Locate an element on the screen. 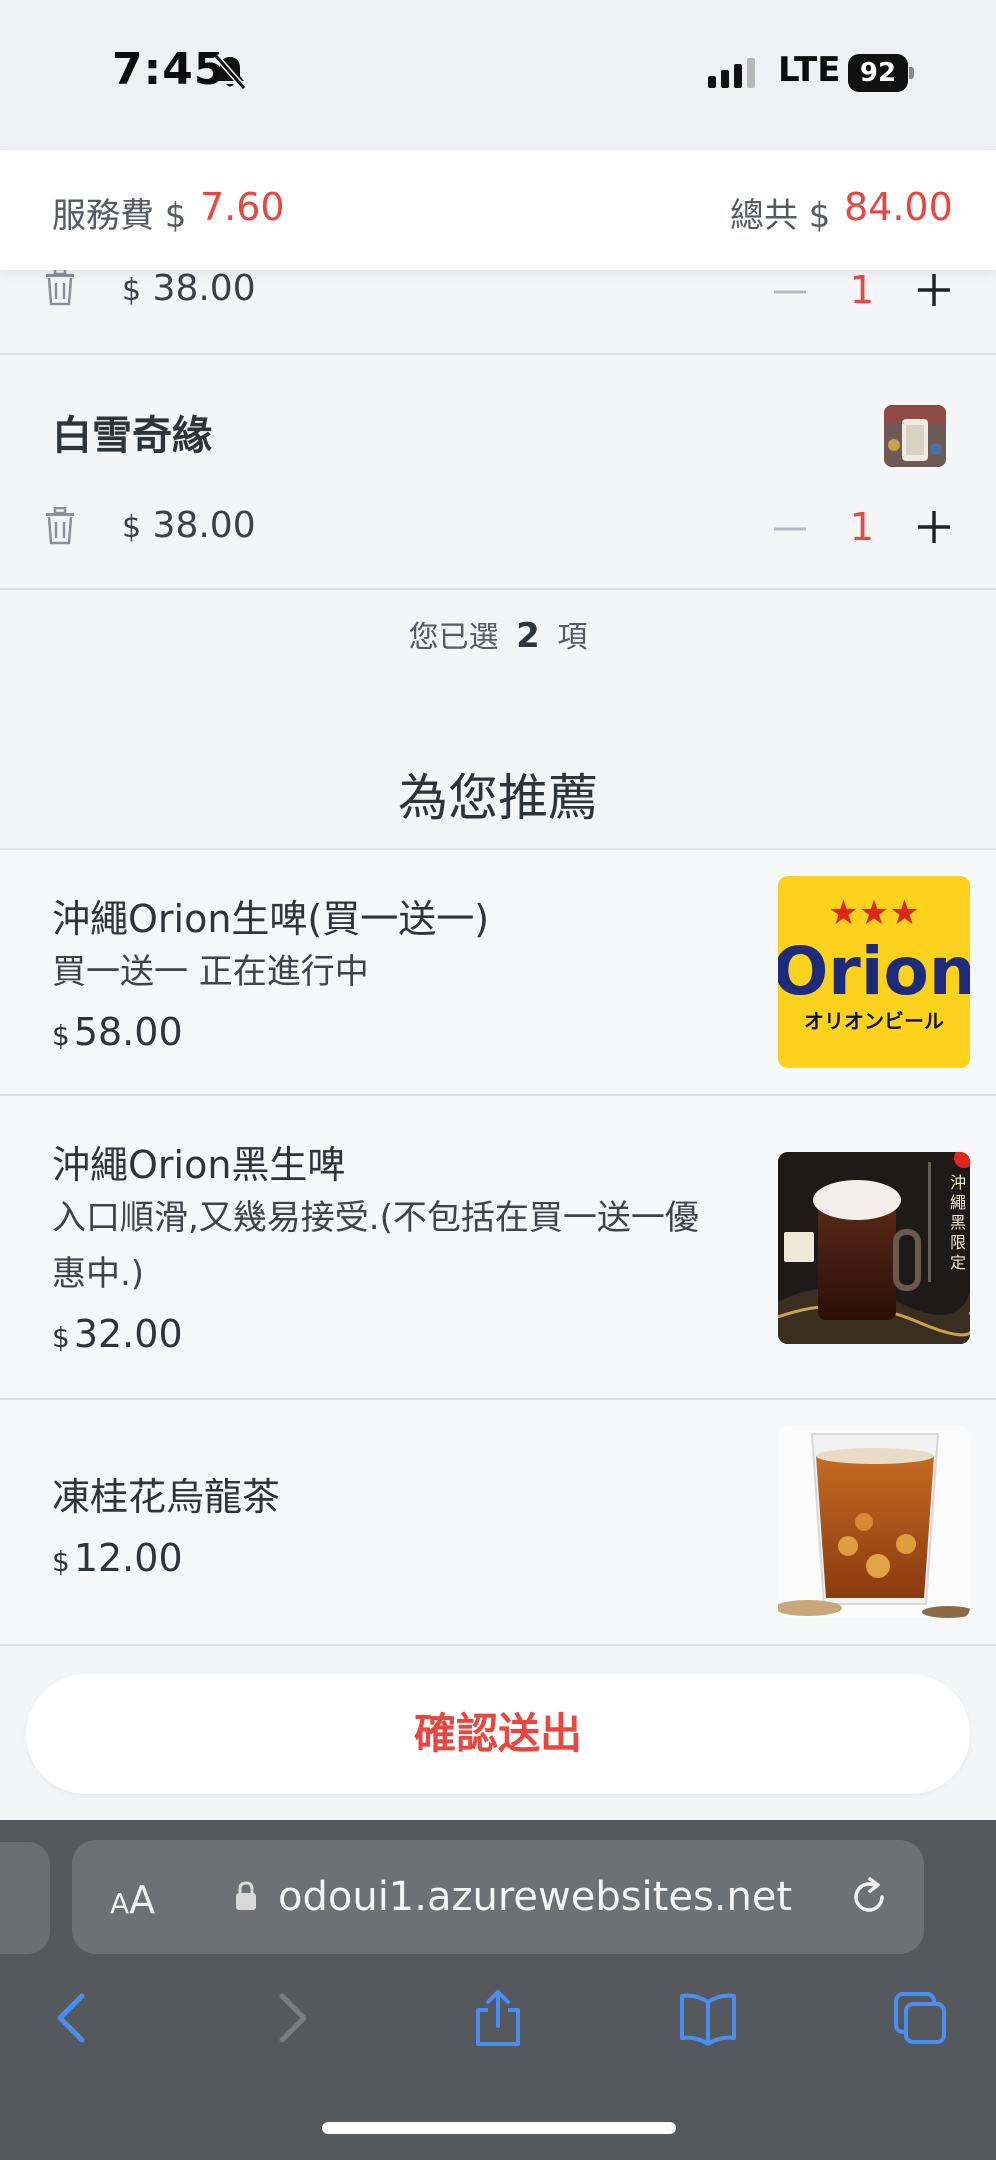  service-fee-label: 服務費 $ is located at coordinates (119, 216).